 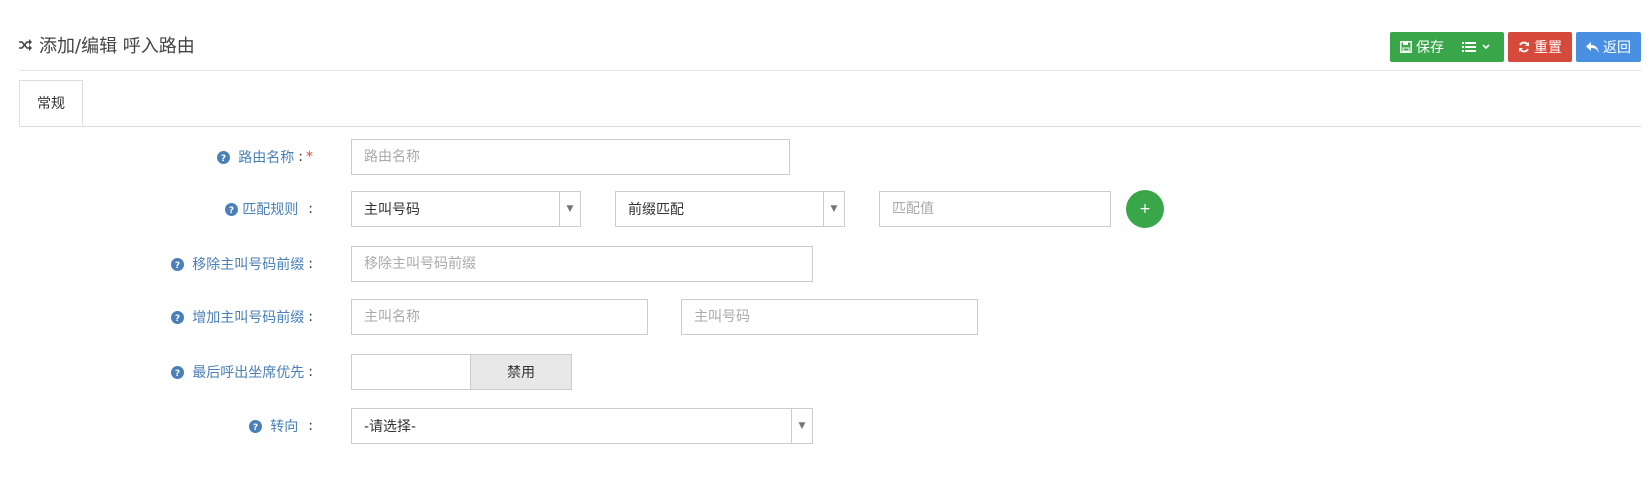 What do you see at coordinates (825, 264) in the screenshot?
I see `remove-prefix-row: ? 移除主叫号码前缀 :` at bounding box center [825, 264].